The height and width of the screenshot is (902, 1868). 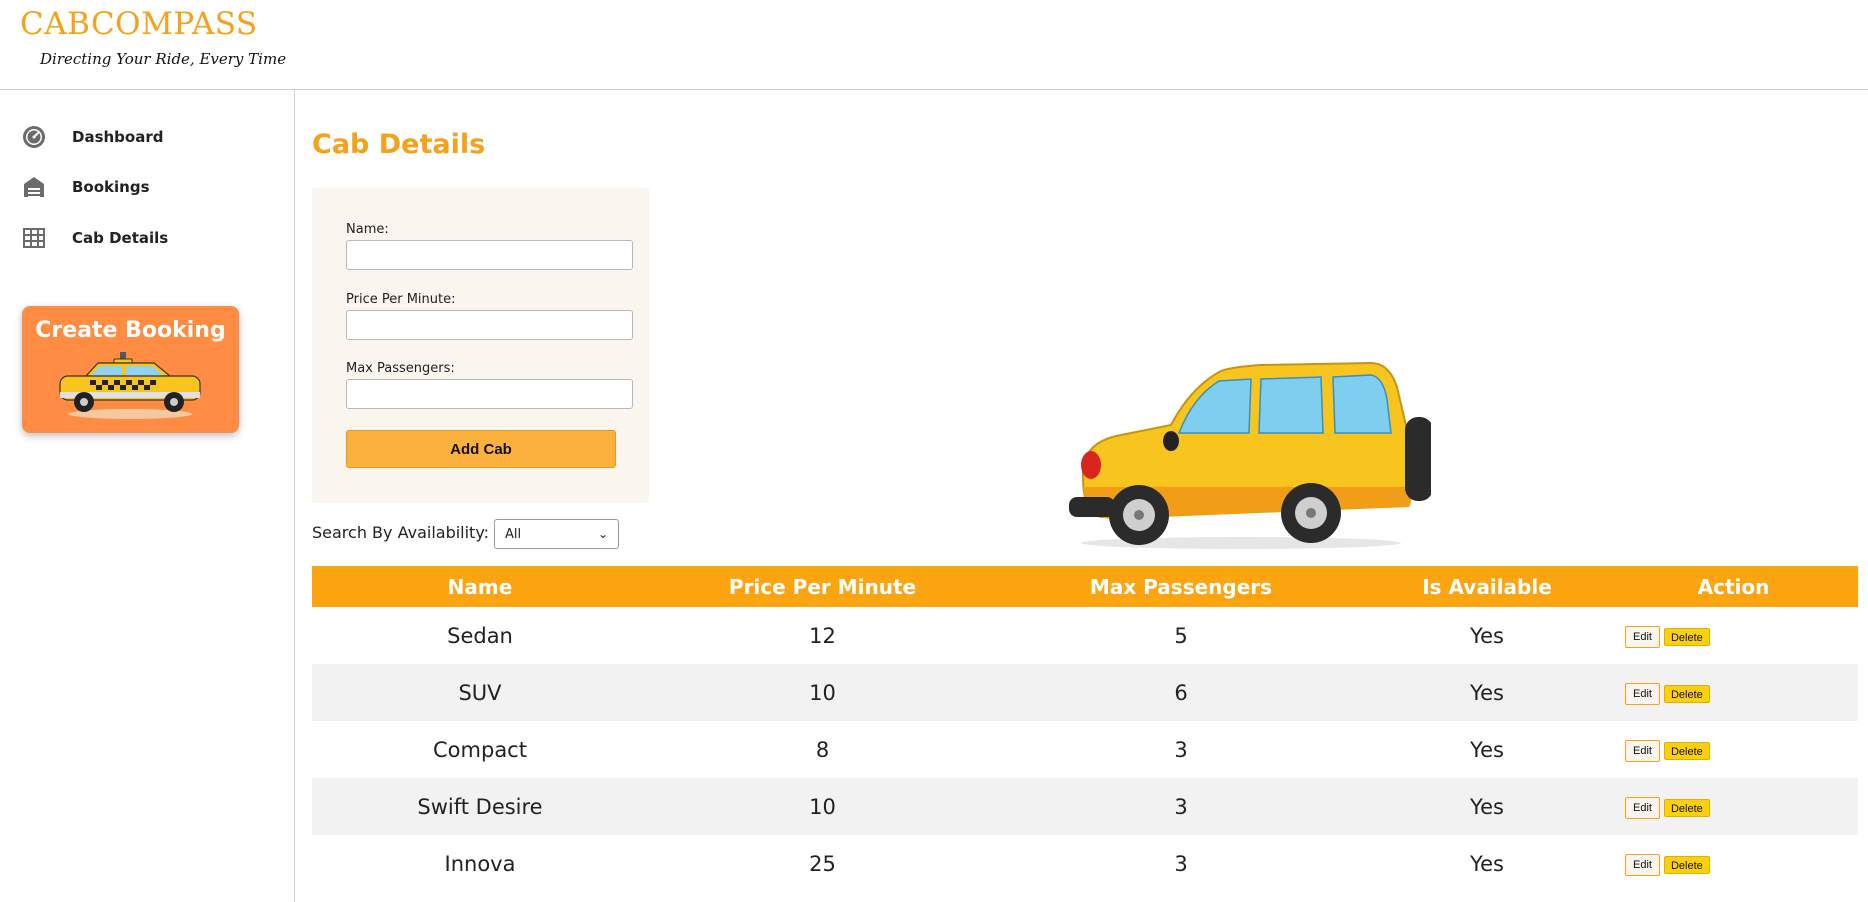 I want to click on cell-price: 25, so click(x=822, y=863).